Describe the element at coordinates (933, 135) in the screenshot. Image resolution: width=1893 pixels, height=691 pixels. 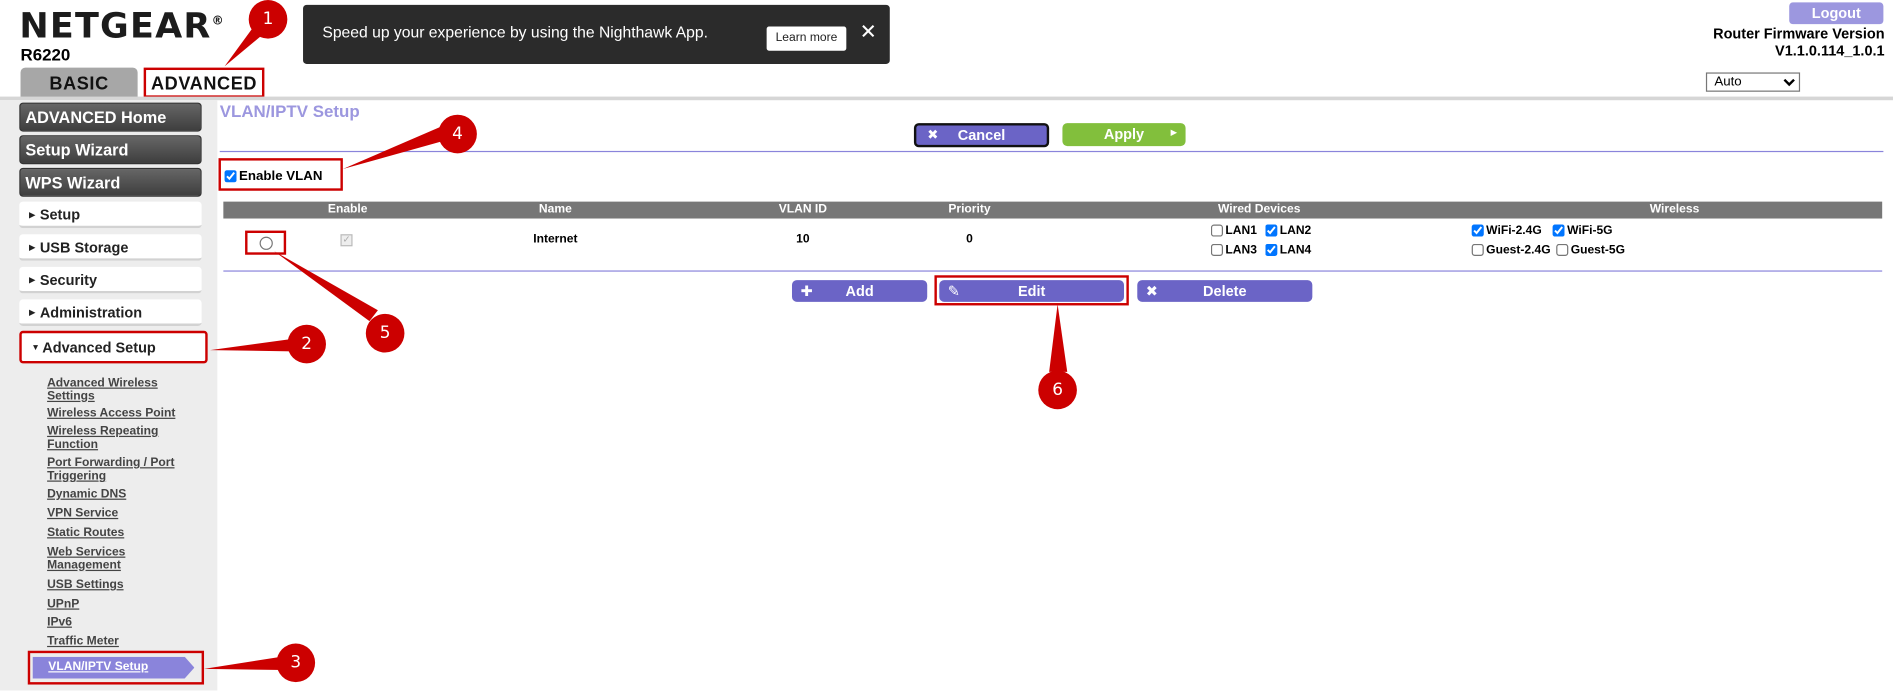
I see `x-icon: ✖` at that location.